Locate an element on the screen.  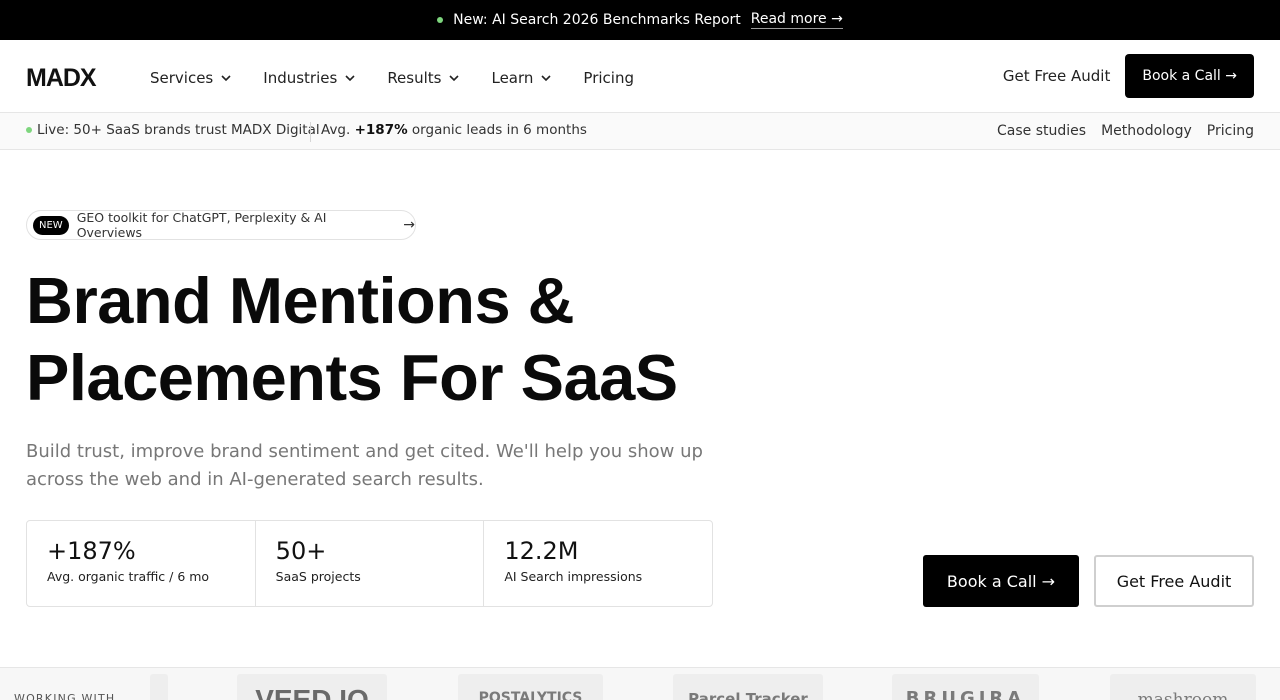
nav-actions: Get Free Audit Book a Call → is located at coordinates (1128, 76).